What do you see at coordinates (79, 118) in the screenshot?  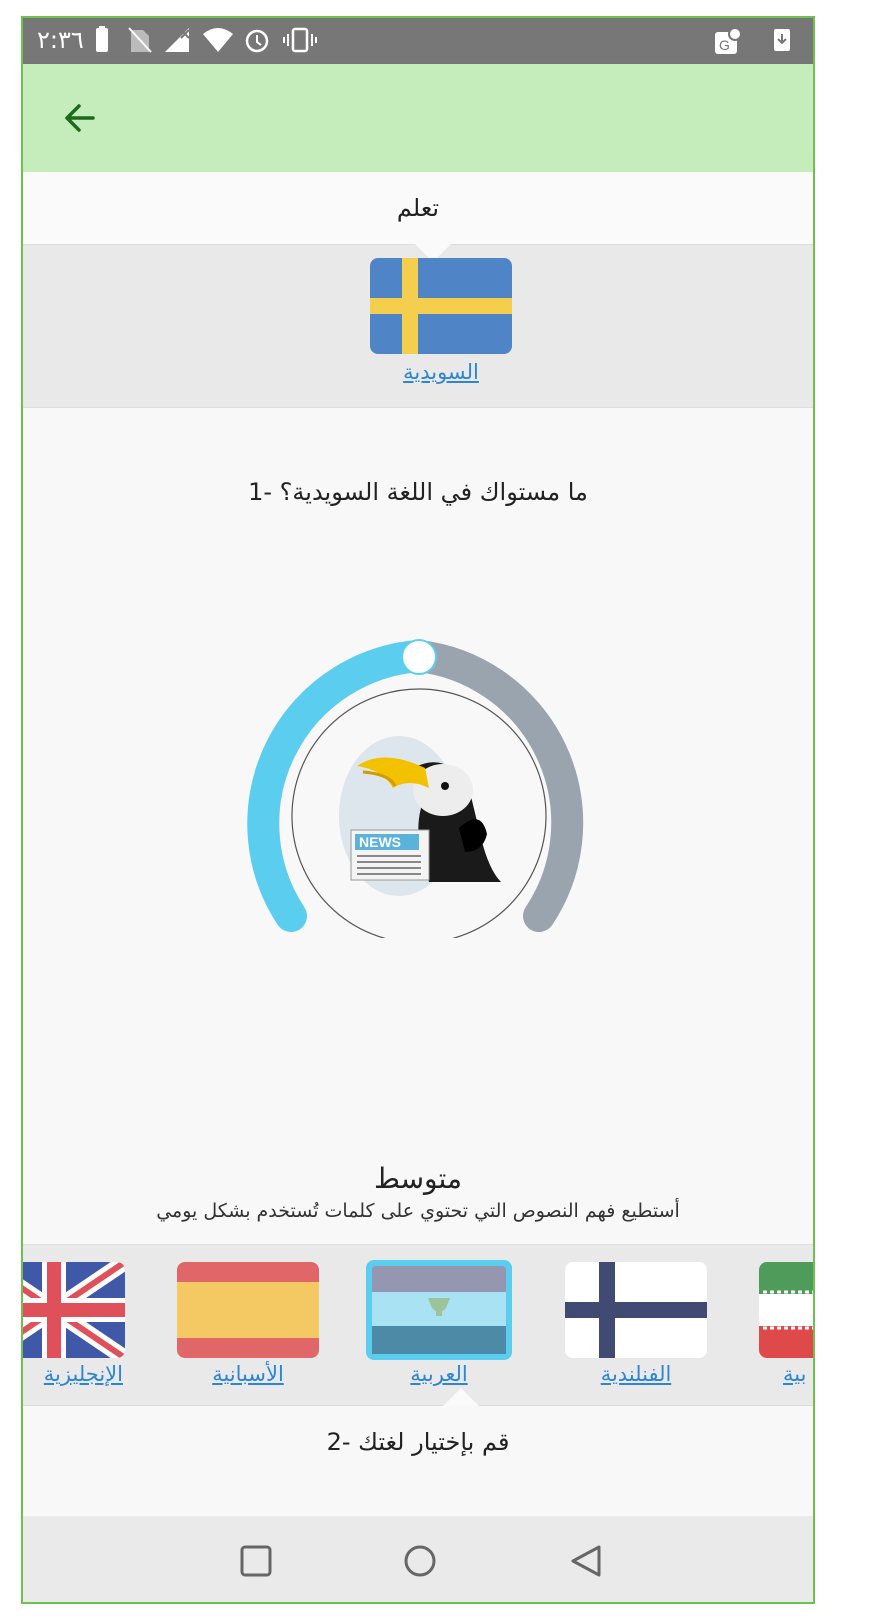 I see `arrow-back-icon` at bounding box center [79, 118].